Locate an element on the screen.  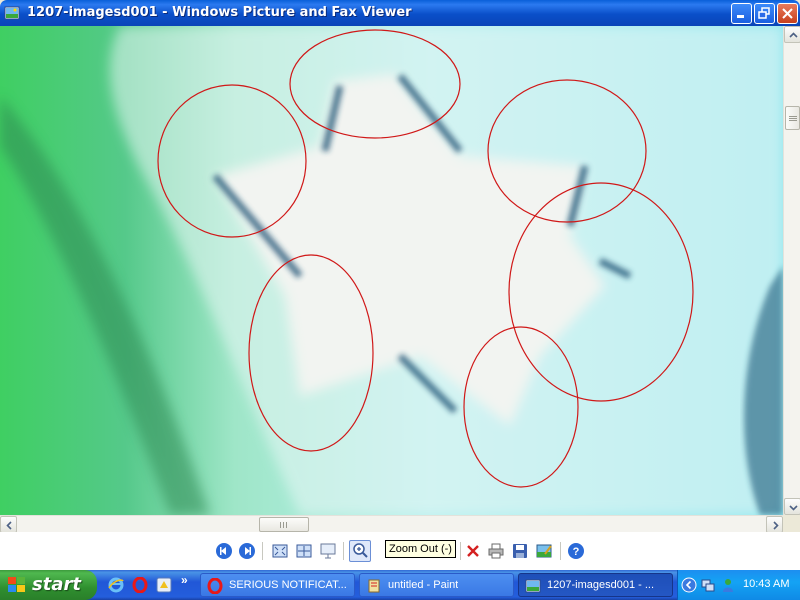
best-fit-icon is located at coordinates (280, 551).